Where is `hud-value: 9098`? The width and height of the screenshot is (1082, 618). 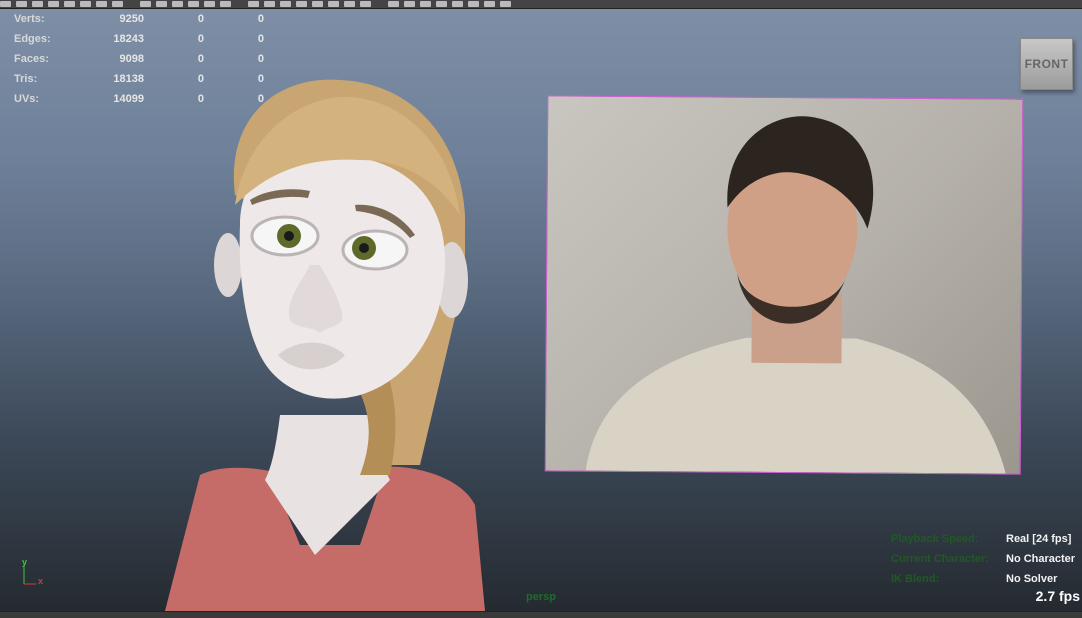
hud-value: 9098 is located at coordinates (131, 59).